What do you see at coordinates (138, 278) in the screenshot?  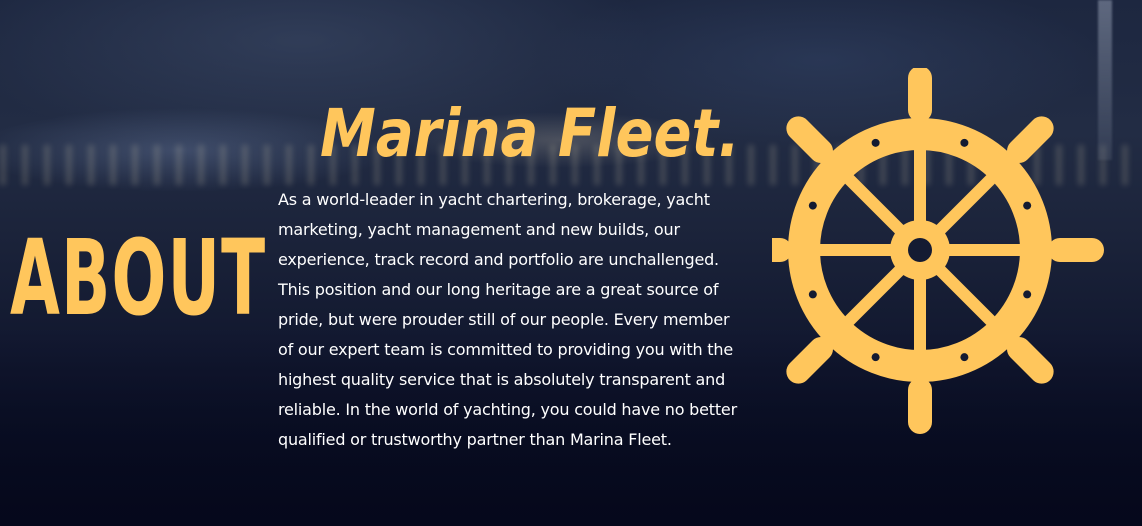 I see `section-heading: ABOUT` at bounding box center [138, 278].